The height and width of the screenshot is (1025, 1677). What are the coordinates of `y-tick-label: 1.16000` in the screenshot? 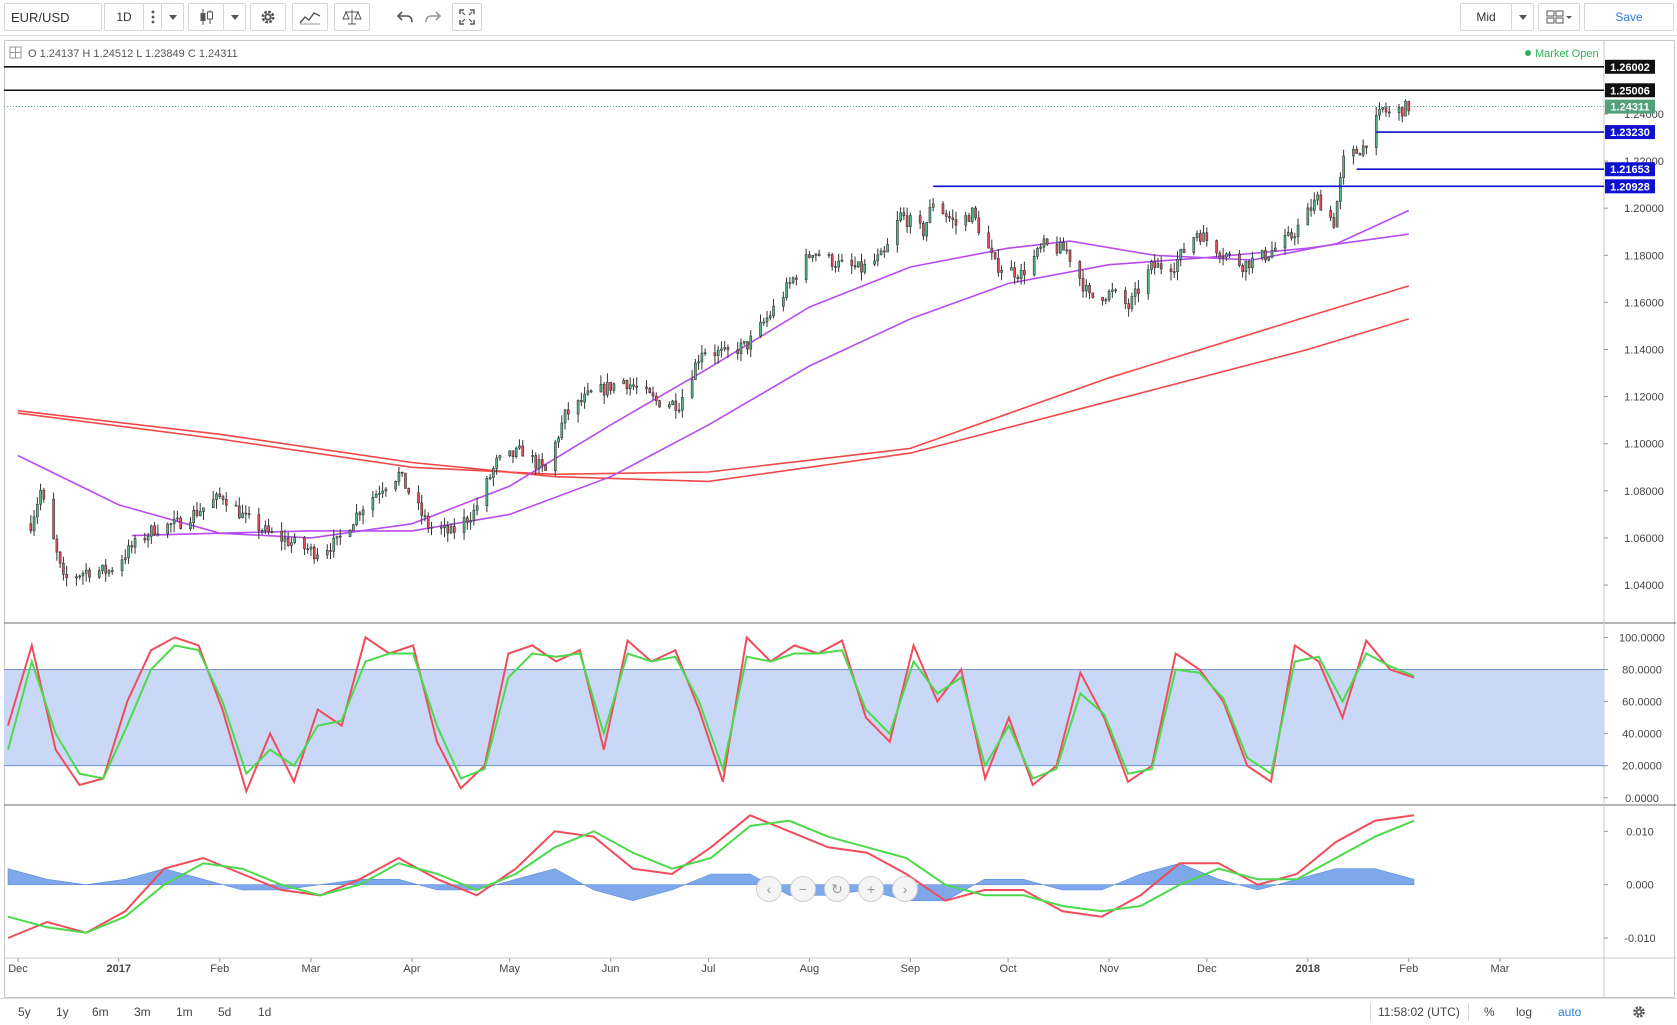 It's located at (1644, 303).